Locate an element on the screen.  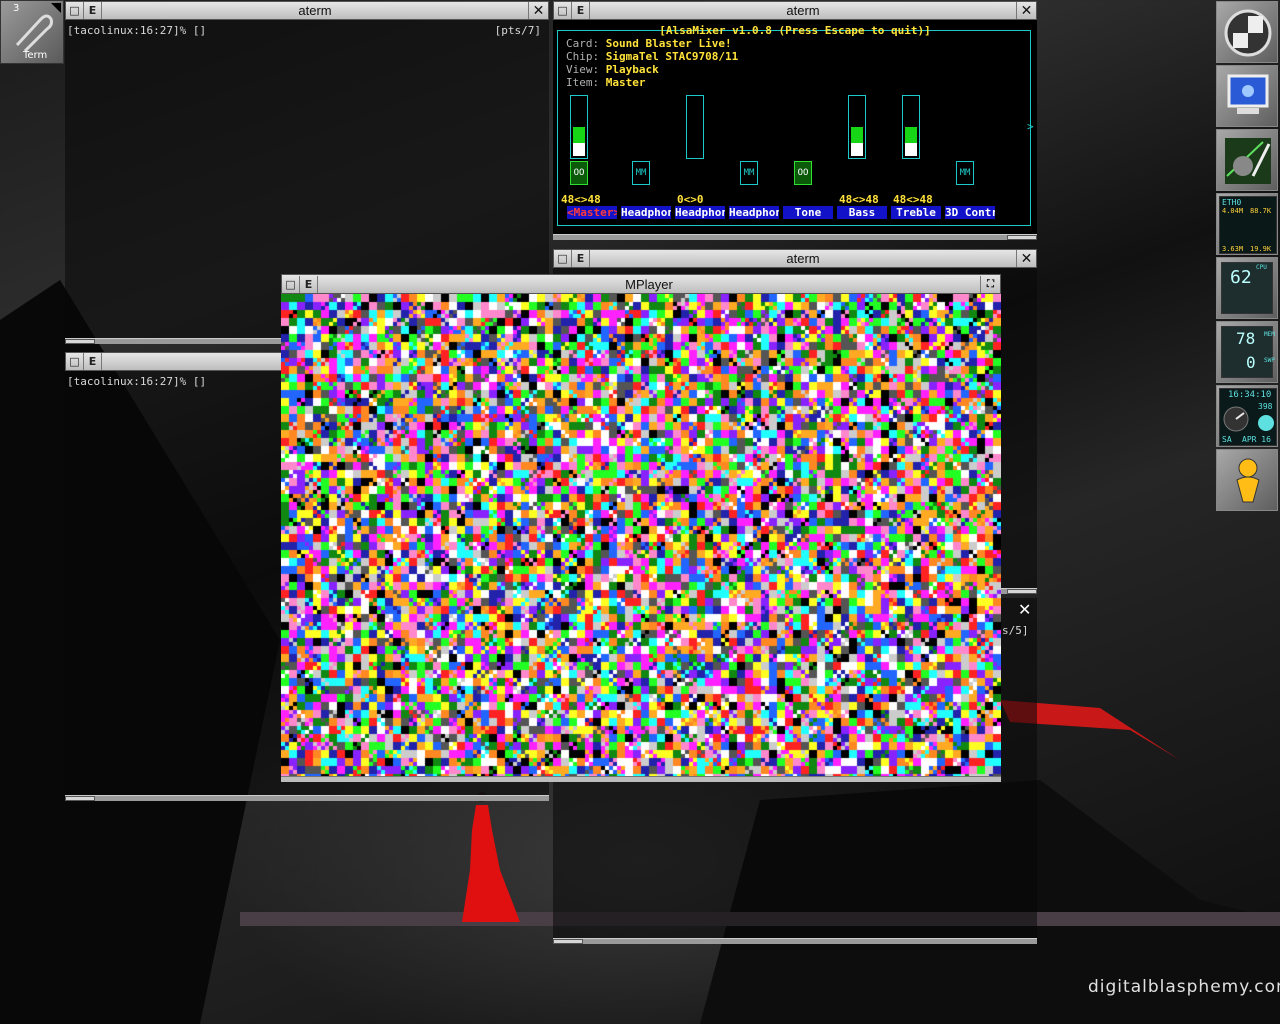
cpu-label: CPU is located at coordinates (1261, 267).